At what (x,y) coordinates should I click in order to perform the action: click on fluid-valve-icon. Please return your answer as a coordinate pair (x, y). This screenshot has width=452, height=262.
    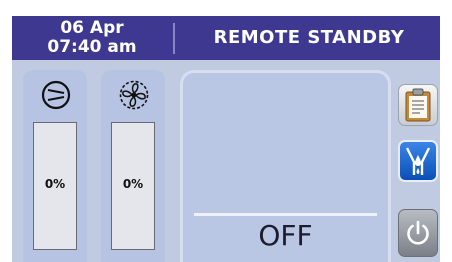
    Looking at the image, I should click on (418, 161).